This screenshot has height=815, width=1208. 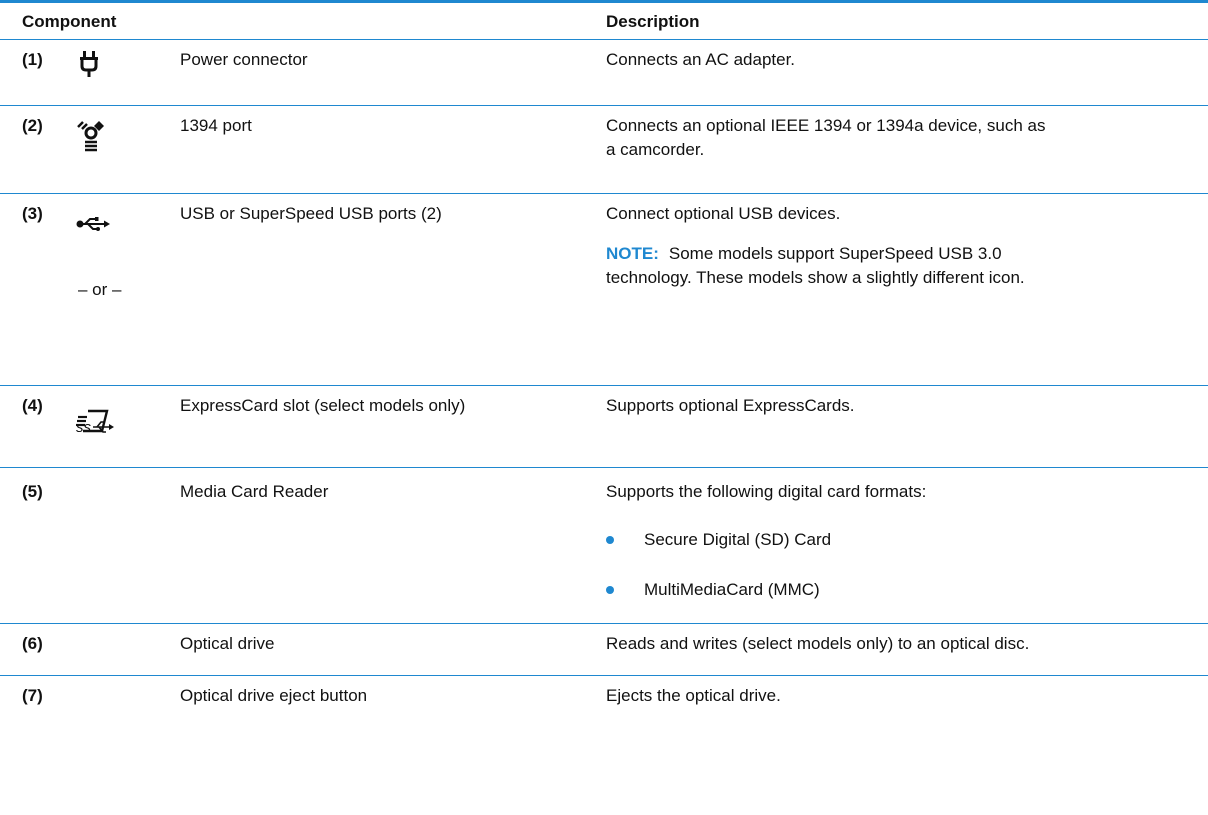 I want to click on row-number: (6), so click(x=32, y=643).